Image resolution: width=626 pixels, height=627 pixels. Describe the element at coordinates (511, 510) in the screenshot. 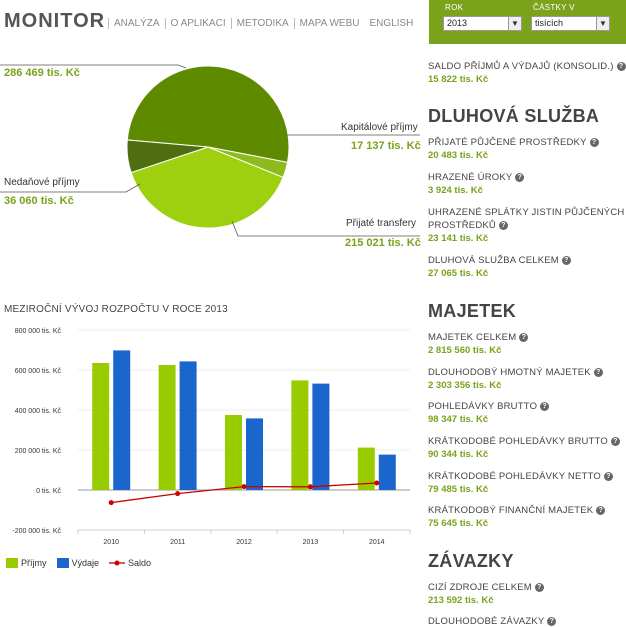

I see `indicator-label: KRÁTKODOBÝ FINANČNÍ MAJETEK` at that location.